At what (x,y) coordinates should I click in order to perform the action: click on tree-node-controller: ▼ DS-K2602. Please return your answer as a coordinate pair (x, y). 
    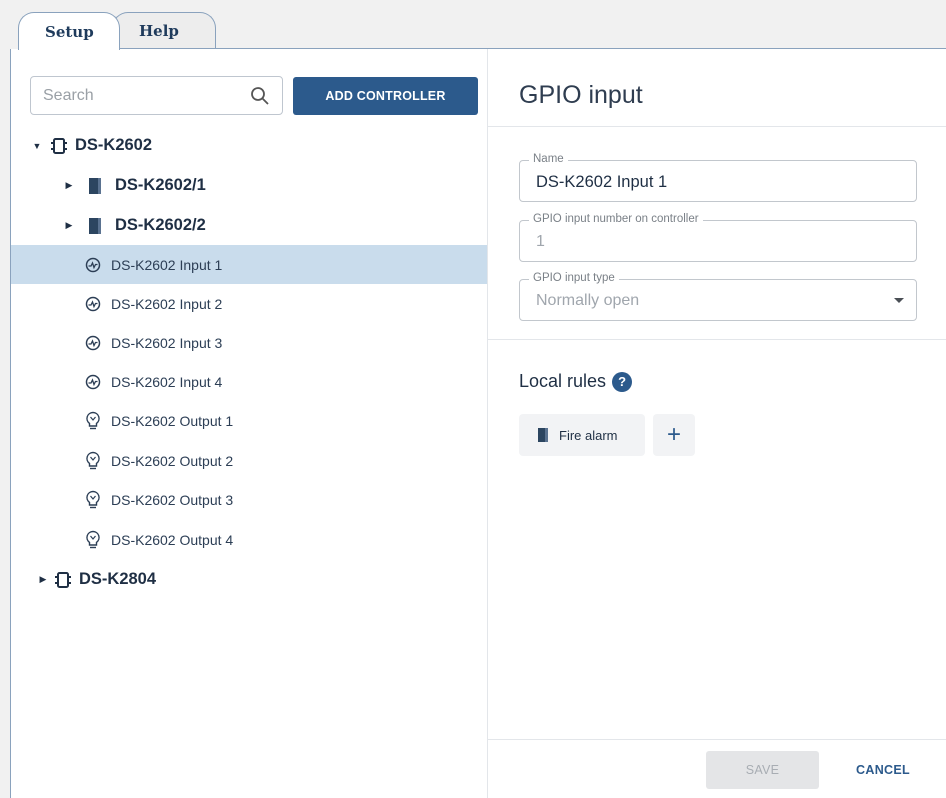
    Looking at the image, I should click on (249, 145).